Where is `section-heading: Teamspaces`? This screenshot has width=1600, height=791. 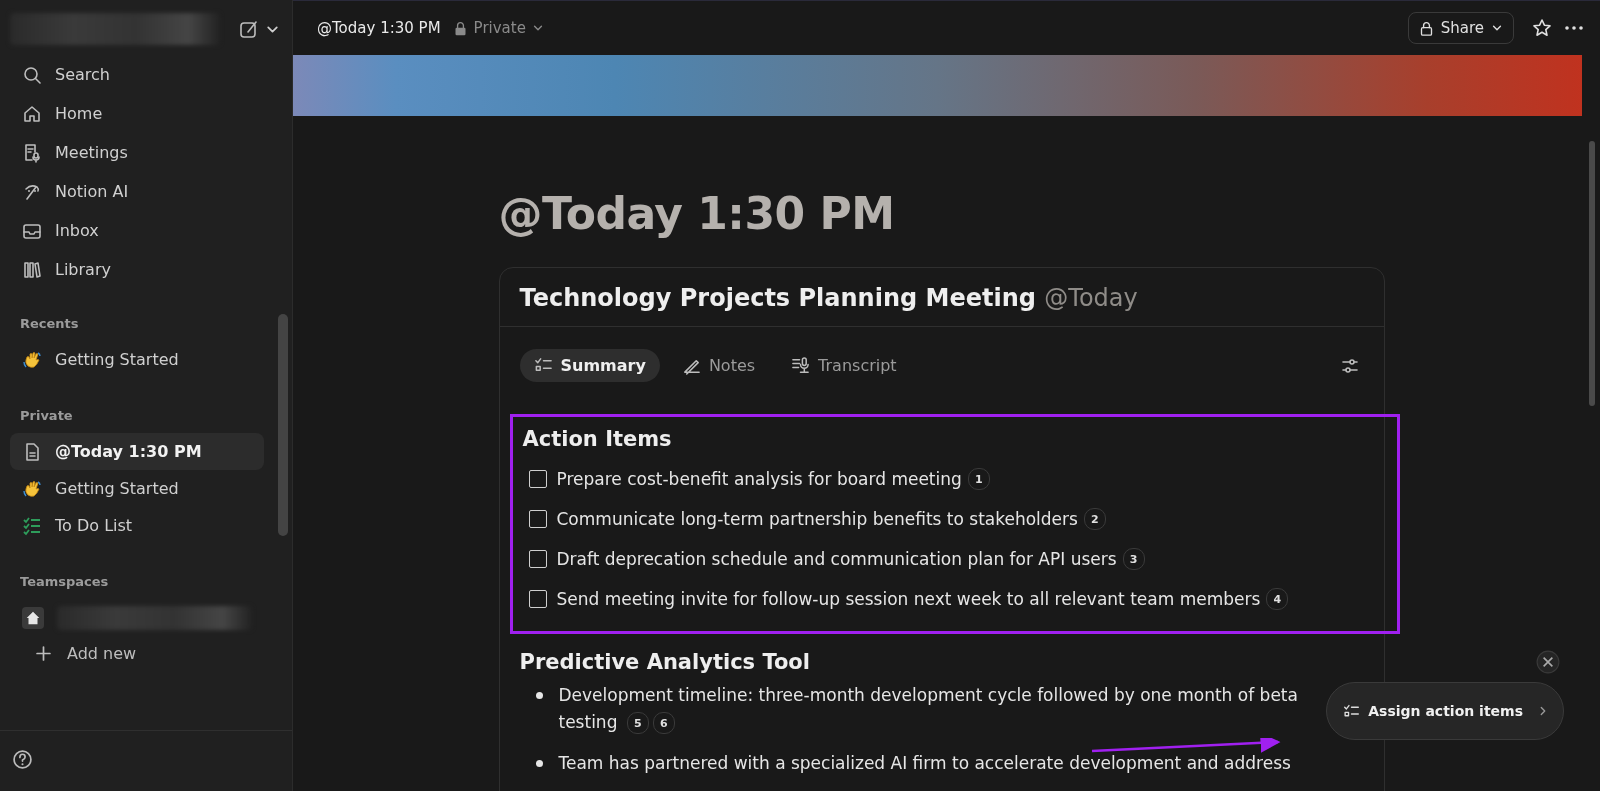 section-heading: Teamspaces is located at coordinates (64, 582).